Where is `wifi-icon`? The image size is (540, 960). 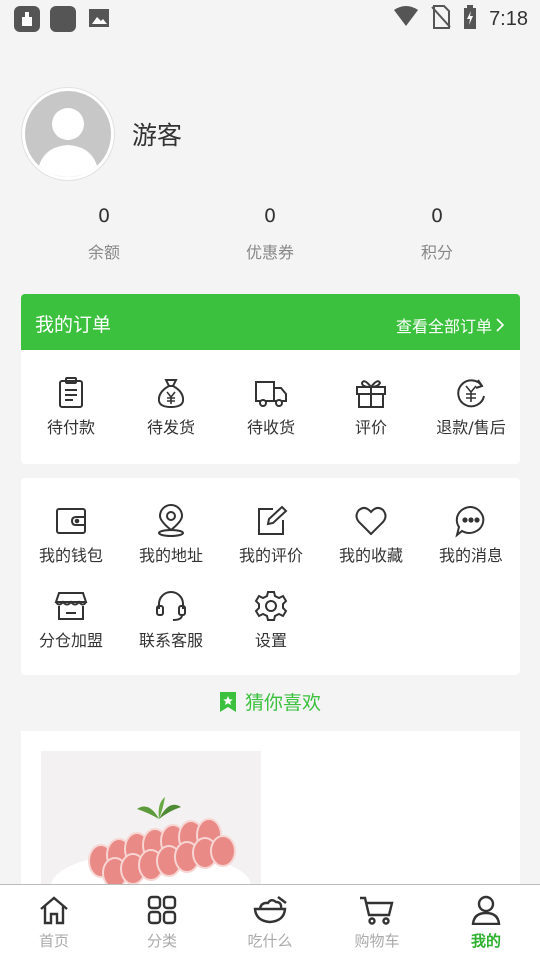 wifi-icon is located at coordinates (406, 19).